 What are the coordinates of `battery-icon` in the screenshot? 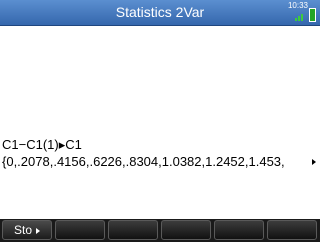 It's located at (312, 15).